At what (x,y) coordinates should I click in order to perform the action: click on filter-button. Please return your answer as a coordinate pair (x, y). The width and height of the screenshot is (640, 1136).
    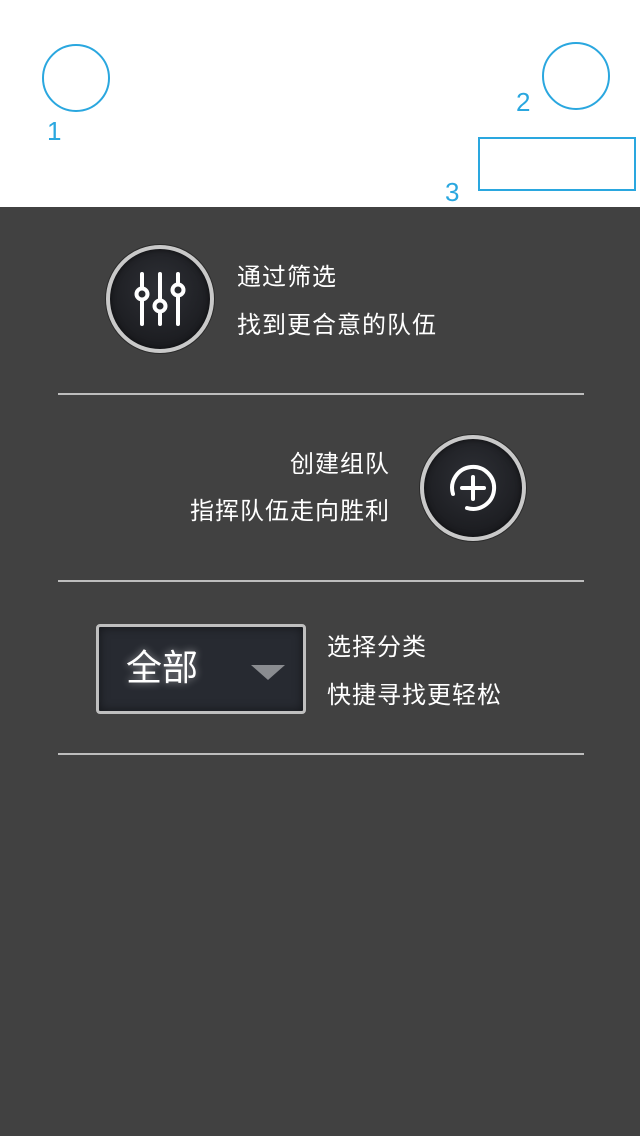
    Looking at the image, I should click on (160, 299).